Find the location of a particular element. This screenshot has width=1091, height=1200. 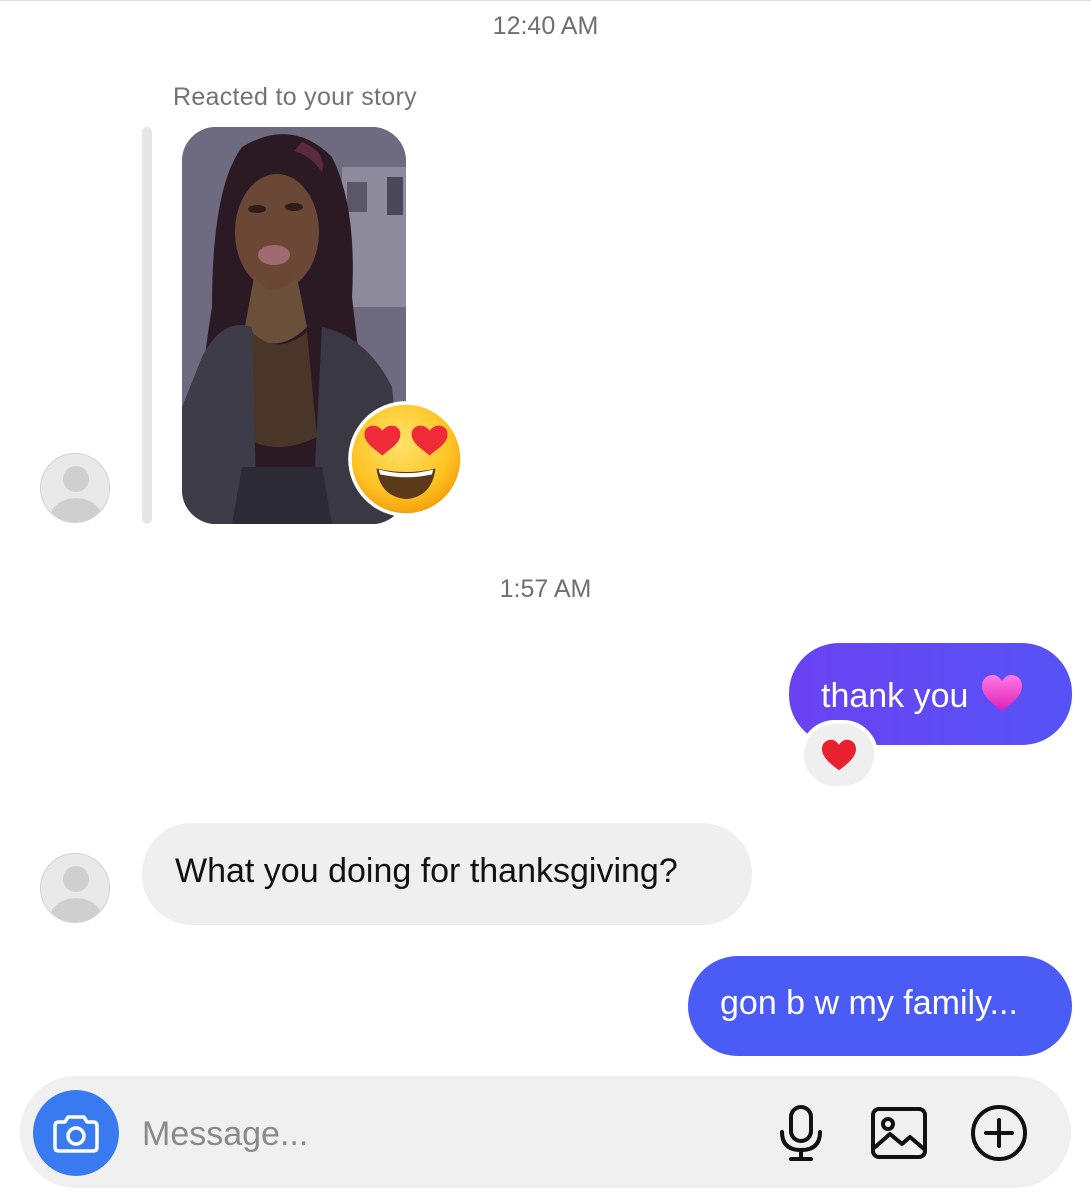

timestamp: 1:57 AM is located at coordinates (545, 589).